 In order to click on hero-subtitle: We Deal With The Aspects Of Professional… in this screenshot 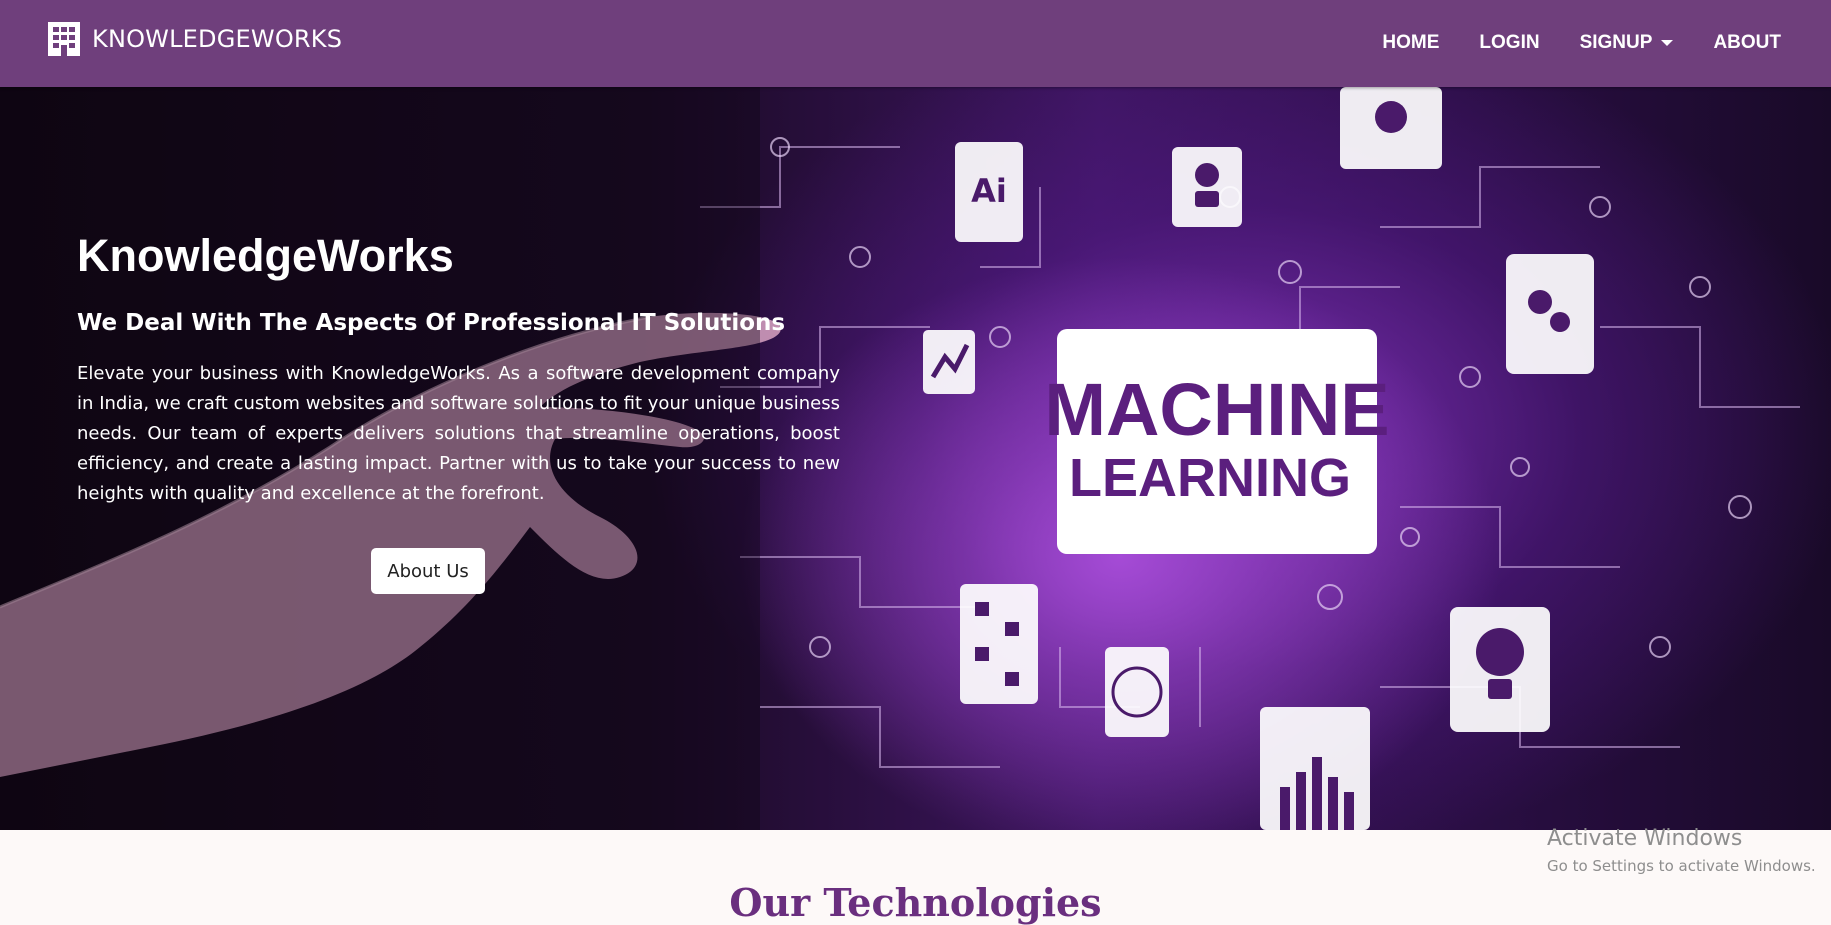, I will do `click(431, 323)`.